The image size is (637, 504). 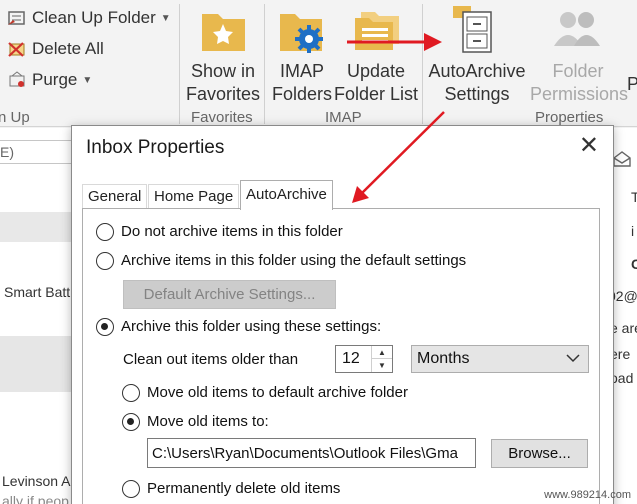 What do you see at coordinates (37, 292) in the screenshot?
I see `list-item: Smart Batt` at bounding box center [37, 292].